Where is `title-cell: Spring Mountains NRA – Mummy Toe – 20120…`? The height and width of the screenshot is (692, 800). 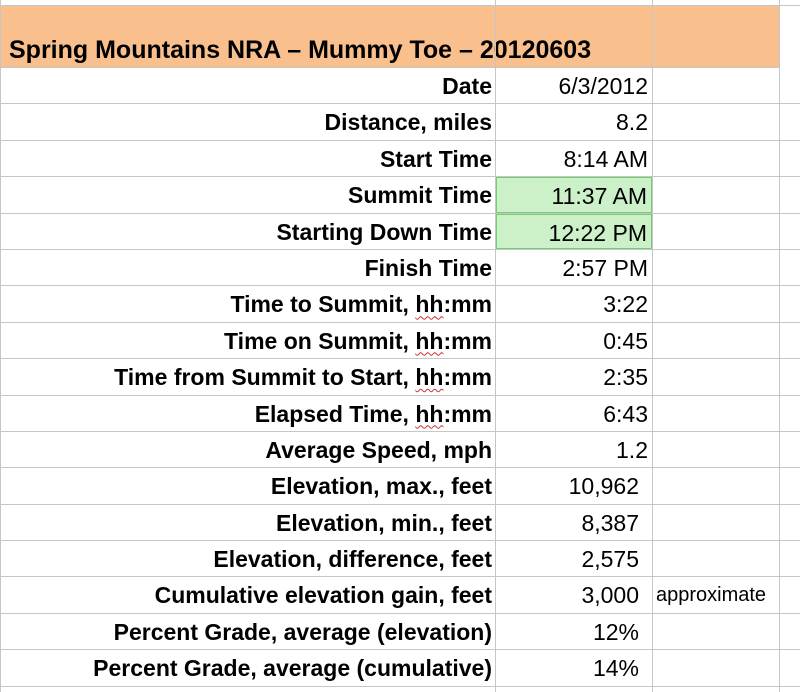 title-cell: Spring Mountains NRA – Mummy Toe – 20120… is located at coordinates (389, 37).